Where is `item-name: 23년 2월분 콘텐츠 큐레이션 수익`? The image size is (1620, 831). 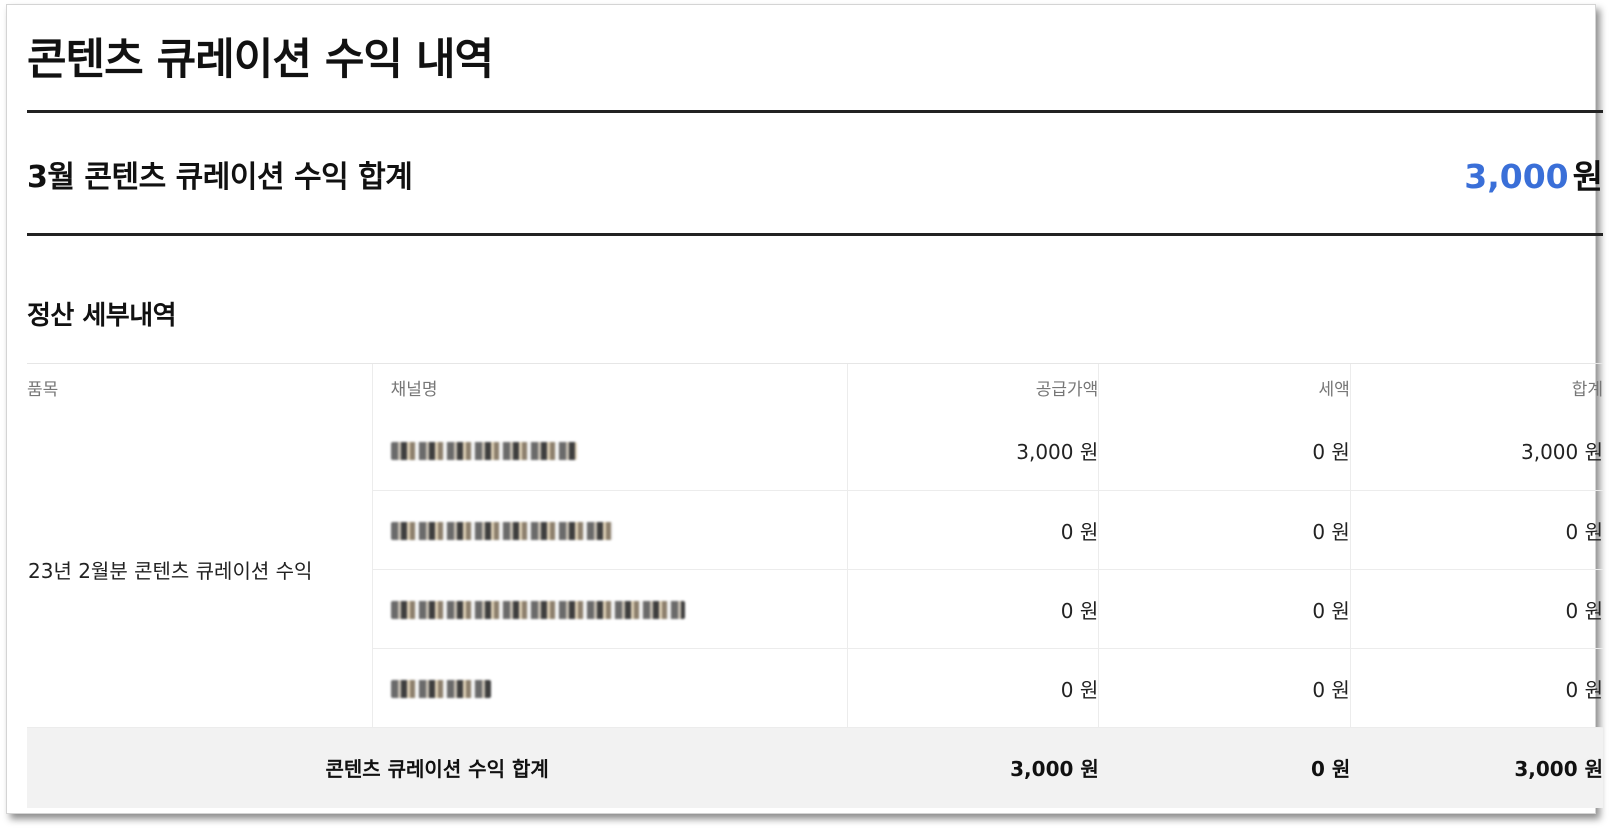 item-name: 23년 2월분 콘텐츠 큐레이션 수익 is located at coordinates (200, 569).